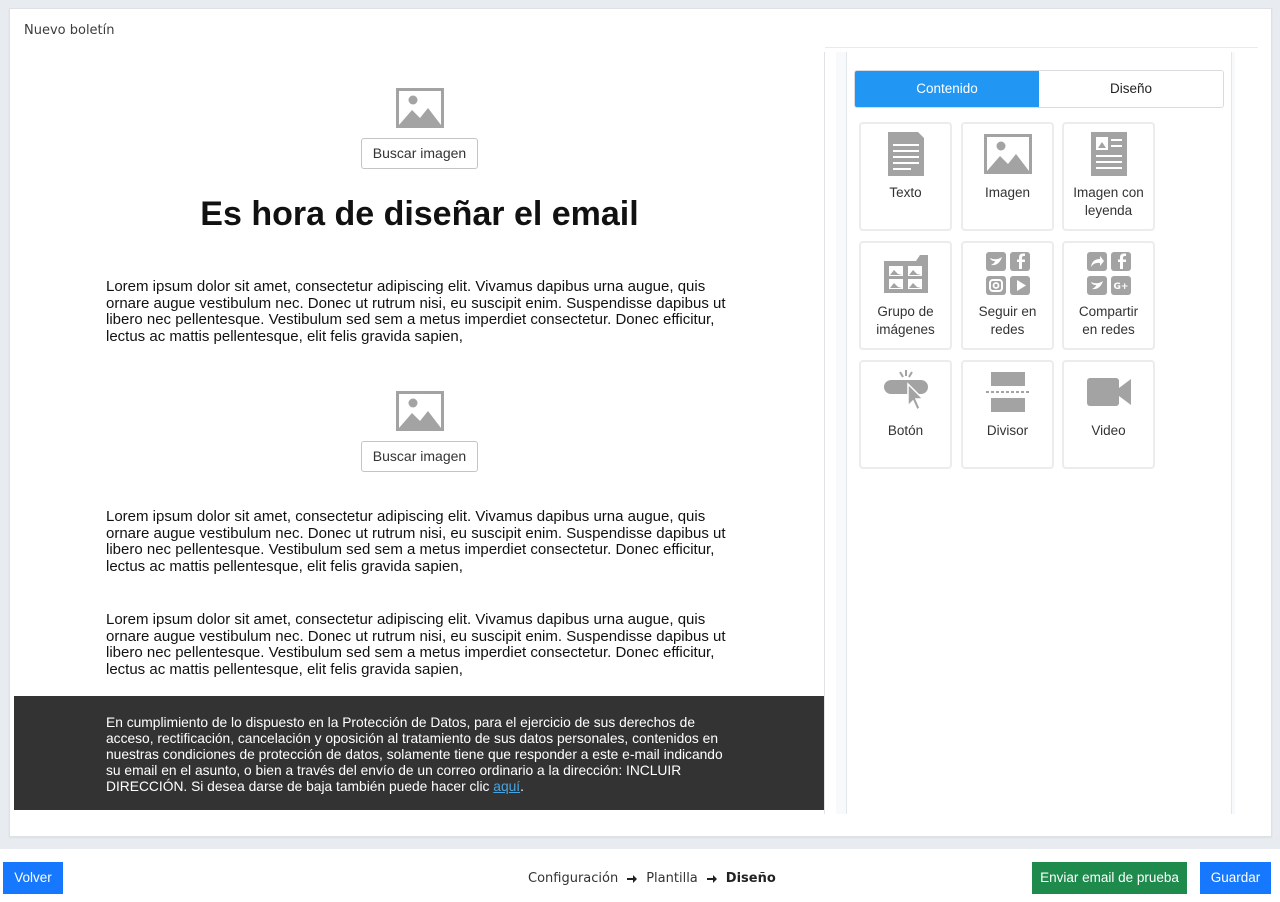 This screenshot has width=1280, height=902. What do you see at coordinates (1007, 295) in the screenshot?
I see `block-seguir-redes: Seguir en redes` at bounding box center [1007, 295].